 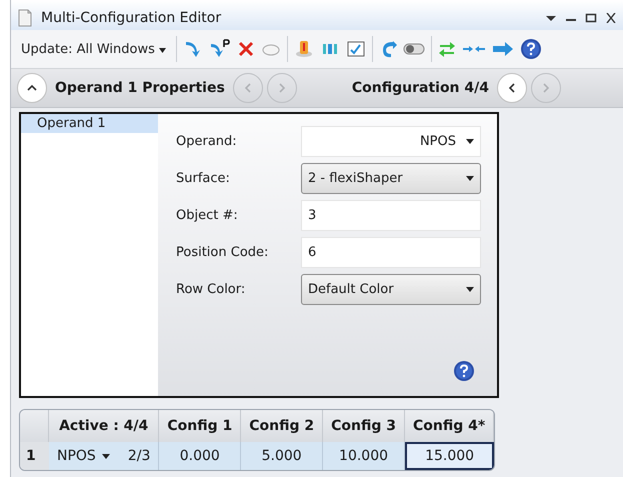 I want to click on close-icon, so click(x=611, y=18).